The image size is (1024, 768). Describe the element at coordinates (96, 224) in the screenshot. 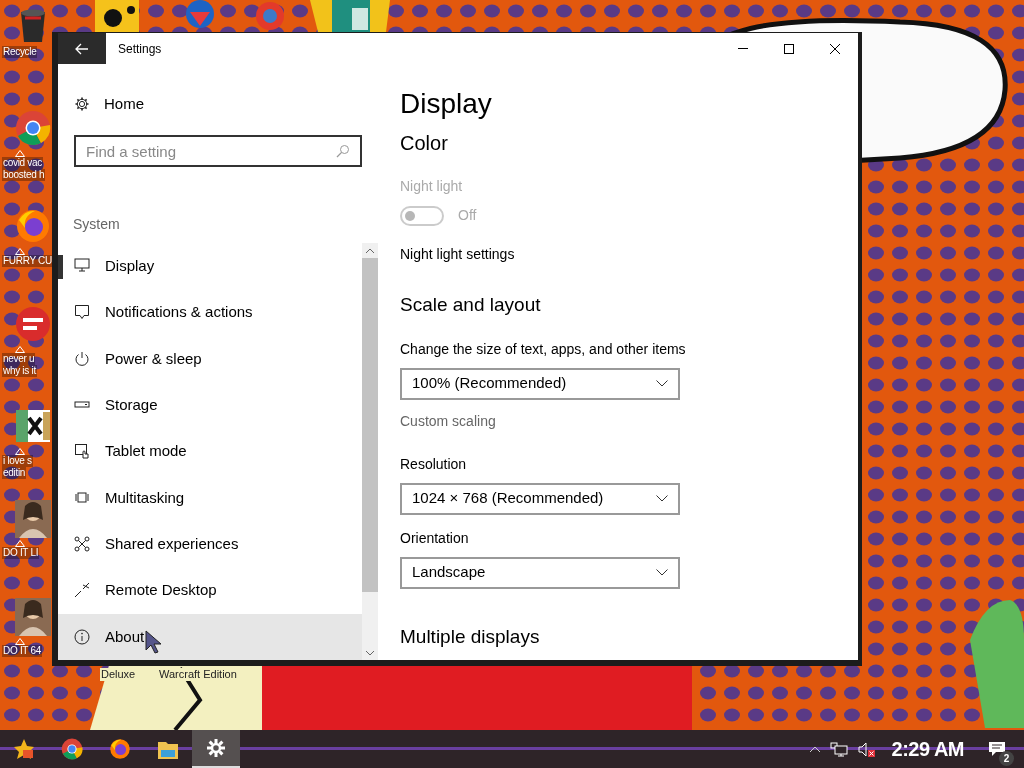

I see `section-heading: System` at that location.